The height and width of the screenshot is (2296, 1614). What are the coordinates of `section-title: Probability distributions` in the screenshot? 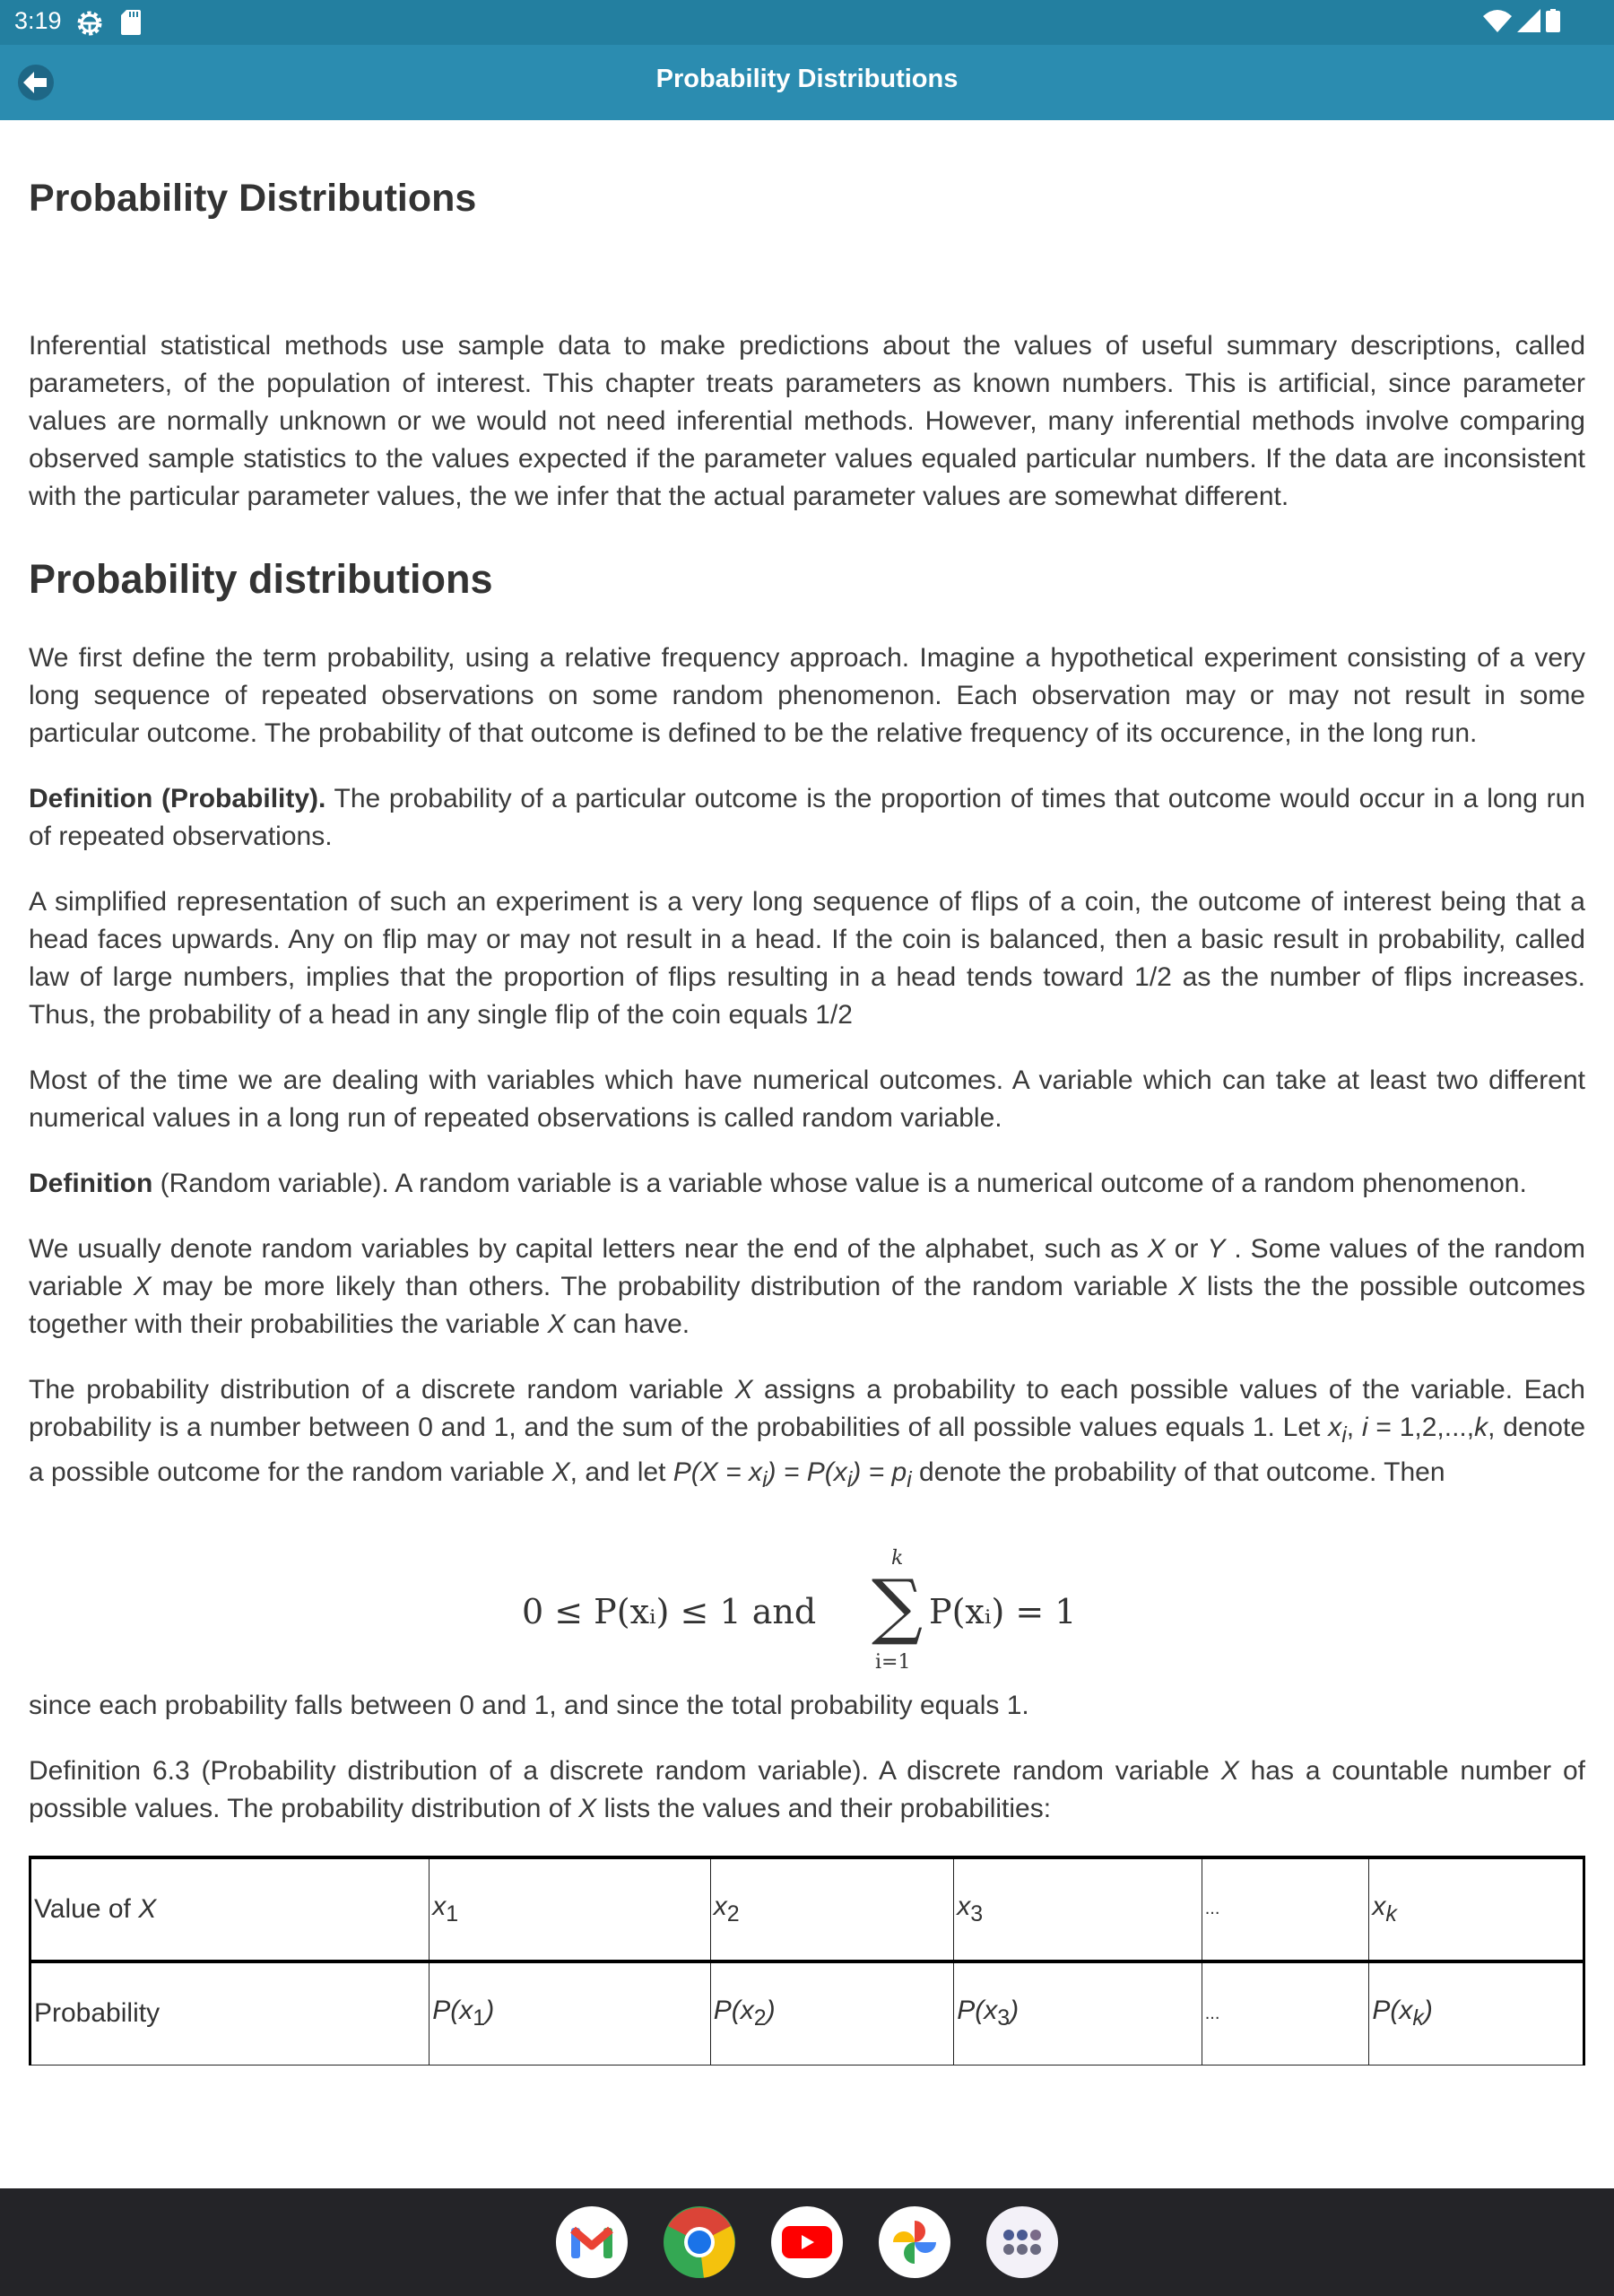 It's located at (261, 578).